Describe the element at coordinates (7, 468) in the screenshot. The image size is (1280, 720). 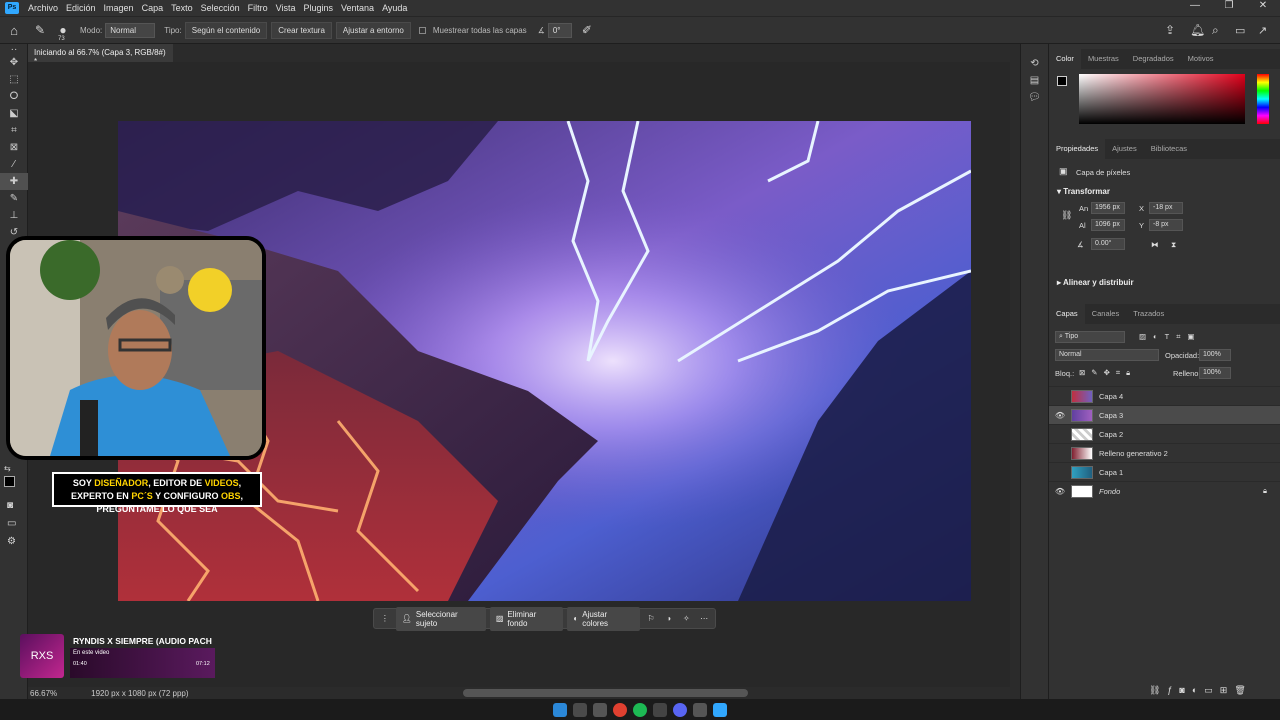
I see `swap-colors-icon: ⇆` at that location.